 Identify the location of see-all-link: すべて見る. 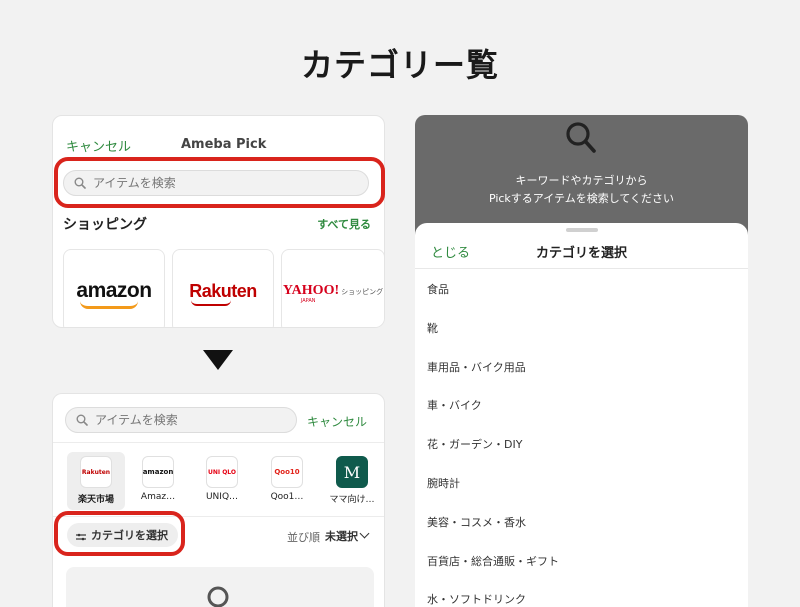
(344, 224).